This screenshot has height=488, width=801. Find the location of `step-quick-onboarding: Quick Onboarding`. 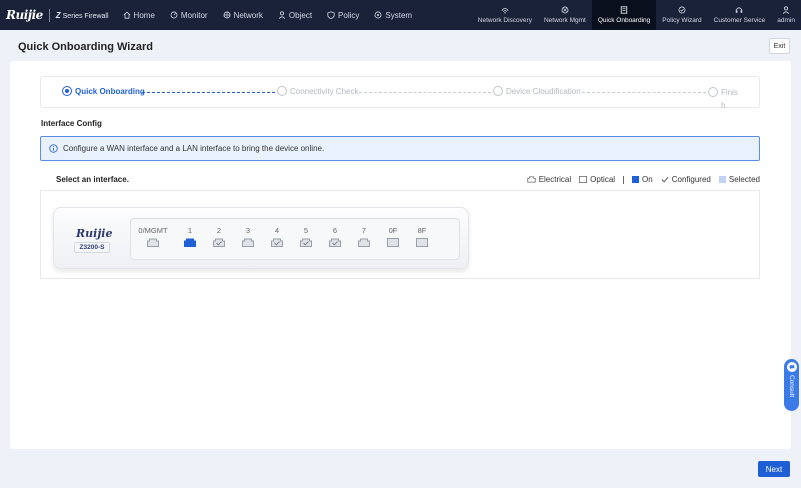

step-quick-onboarding: Quick Onboarding is located at coordinates (103, 91).